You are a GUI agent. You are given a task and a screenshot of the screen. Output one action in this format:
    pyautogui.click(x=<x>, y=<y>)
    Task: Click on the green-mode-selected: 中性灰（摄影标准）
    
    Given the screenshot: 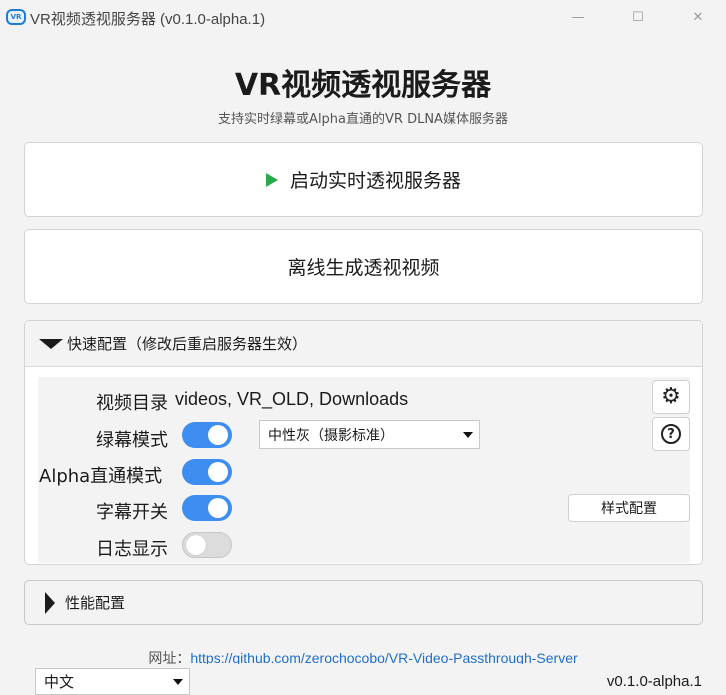 What is the action you would take?
    pyautogui.click(x=331, y=435)
    